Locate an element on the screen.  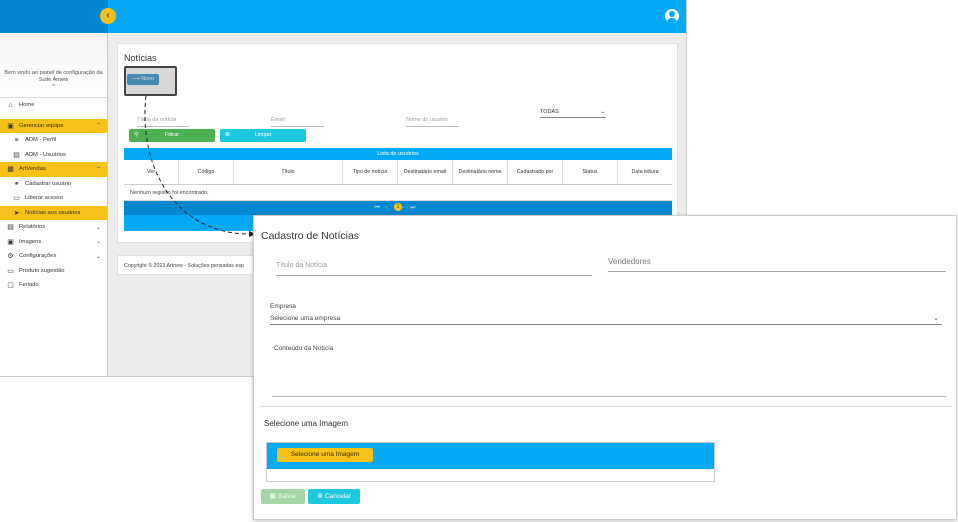
sidebar-item-noticias-aos-usuarios: ➤ Notícias aos usuários is located at coordinates (53, 212).